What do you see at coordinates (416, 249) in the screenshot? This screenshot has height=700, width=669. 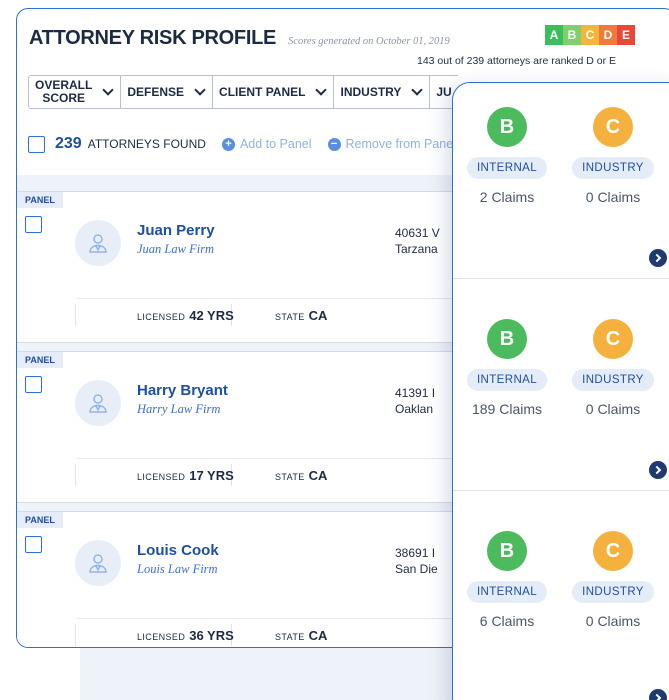 I see `address-line2: Tarzana` at bounding box center [416, 249].